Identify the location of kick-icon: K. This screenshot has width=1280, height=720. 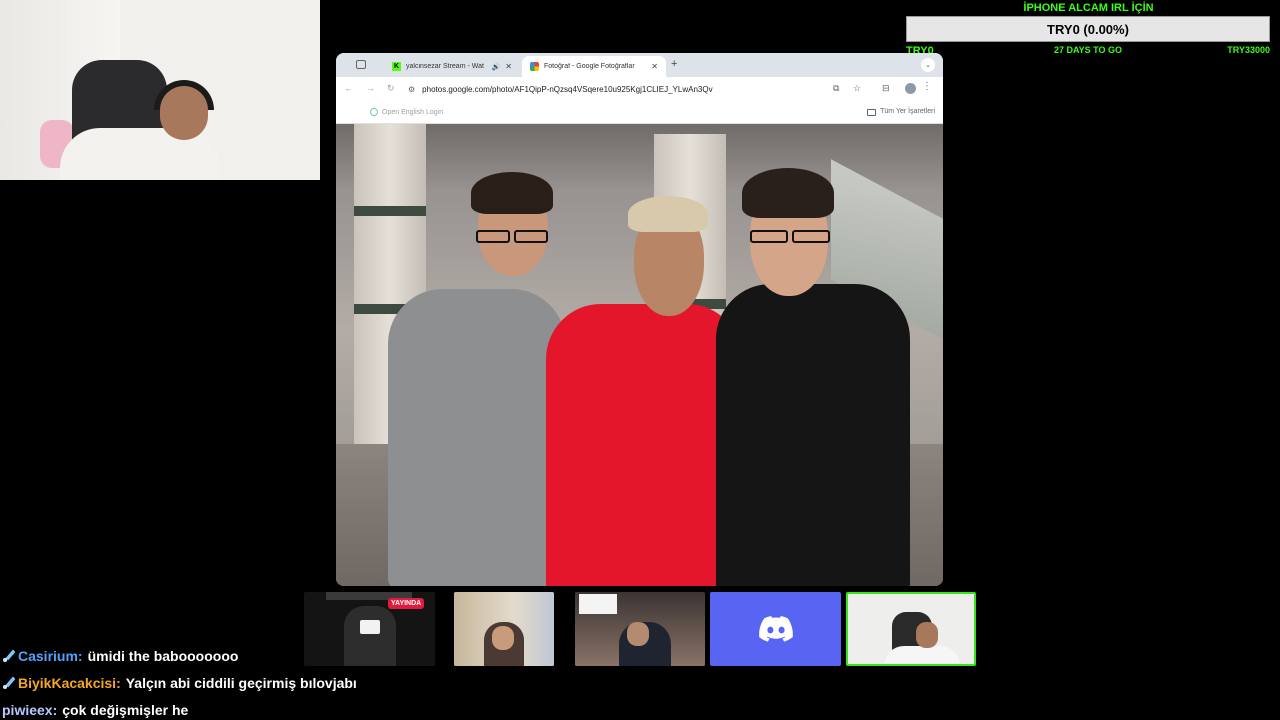
(396, 66).